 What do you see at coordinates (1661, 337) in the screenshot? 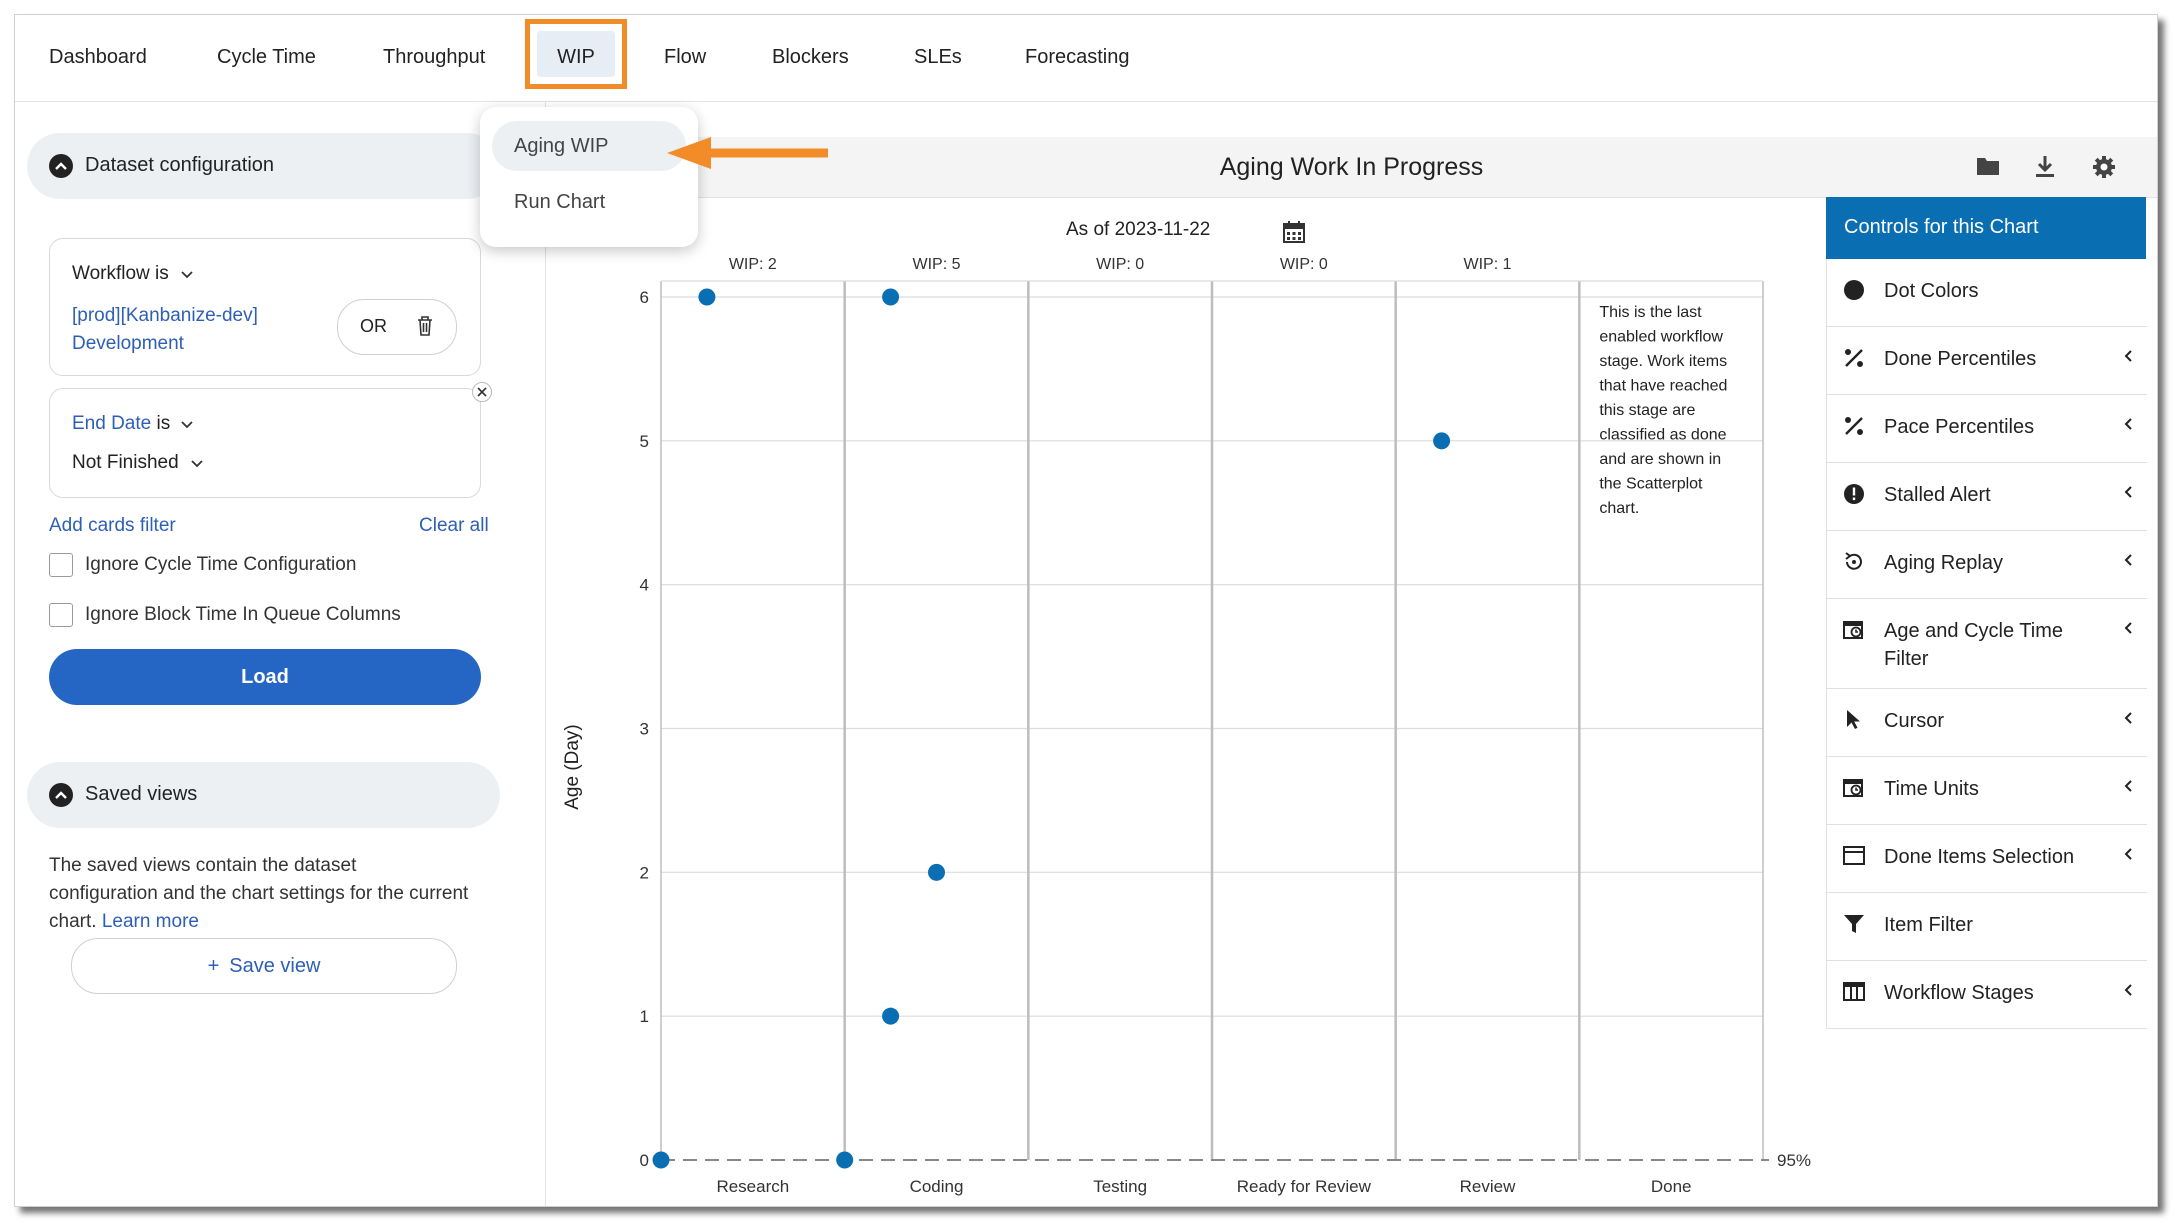
I see `done-stage-note-line: enabled workflow` at bounding box center [1661, 337].